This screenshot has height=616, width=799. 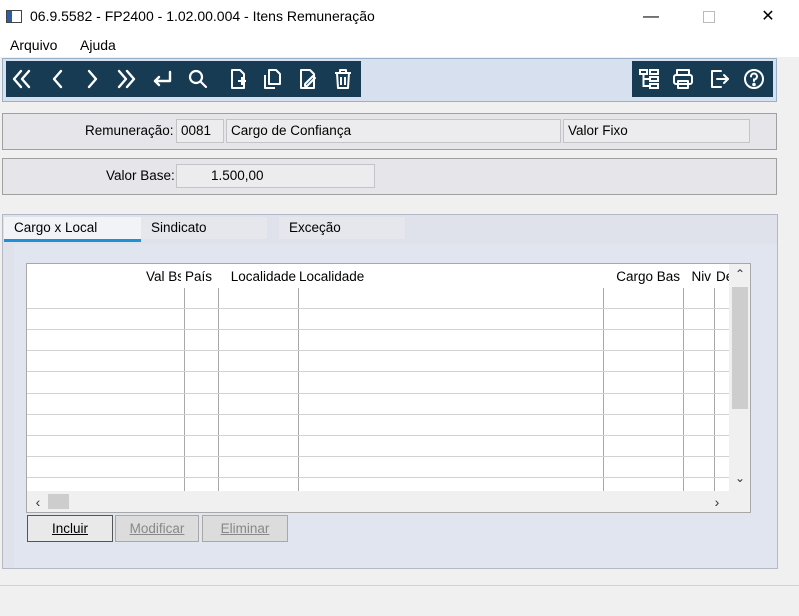 What do you see at coordinates (72, 228) in the screenshot?
I see `tab-cargo-local: Cargo x Local` at bounding box center [72, 228].